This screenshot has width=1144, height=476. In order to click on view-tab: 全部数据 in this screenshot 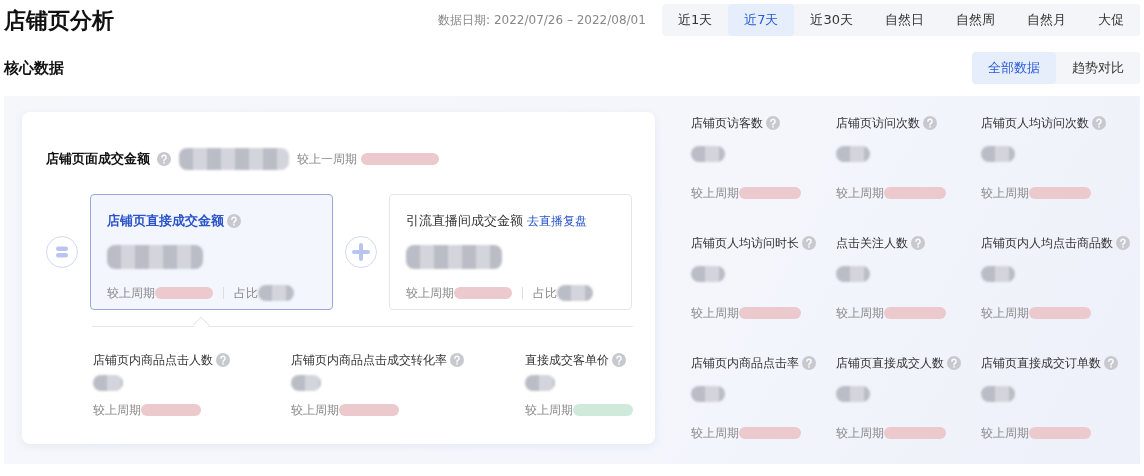, I will do `click(1014, 68)`.